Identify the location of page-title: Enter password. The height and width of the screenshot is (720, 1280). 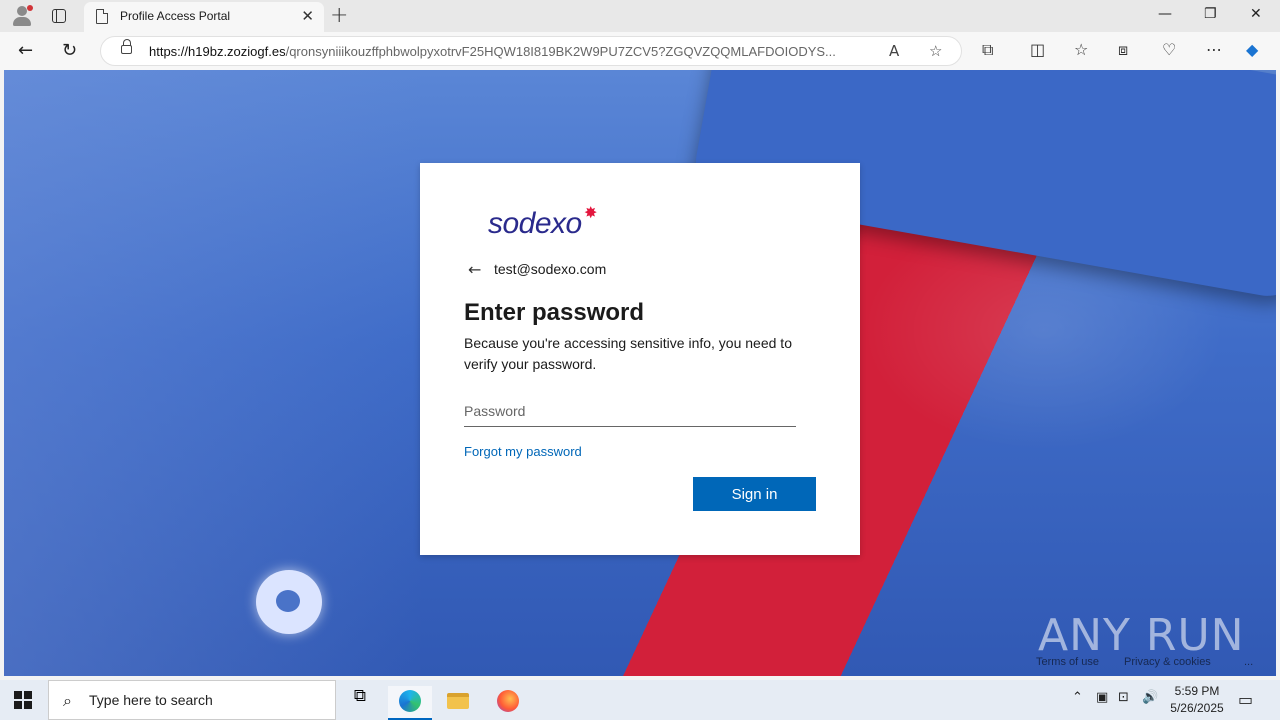
(554, 312).